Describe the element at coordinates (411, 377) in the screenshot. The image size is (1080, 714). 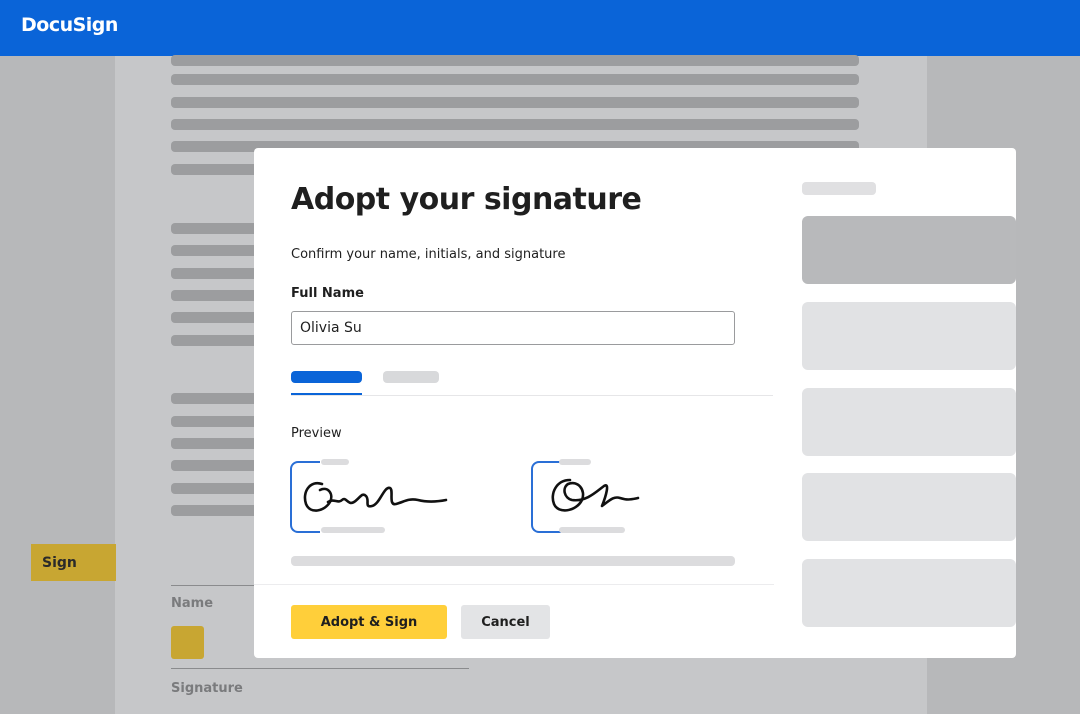
I see `tab-draw` at that location.